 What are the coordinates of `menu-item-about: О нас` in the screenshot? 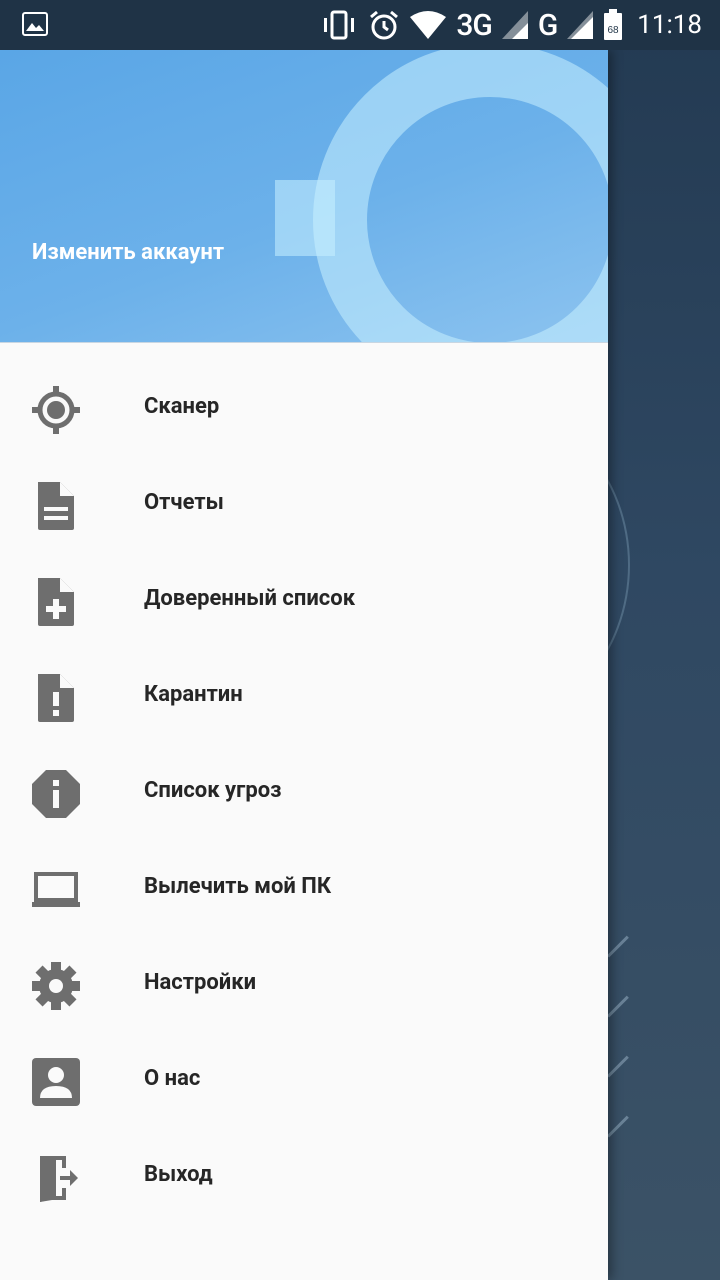 It's located at (304, 1080).